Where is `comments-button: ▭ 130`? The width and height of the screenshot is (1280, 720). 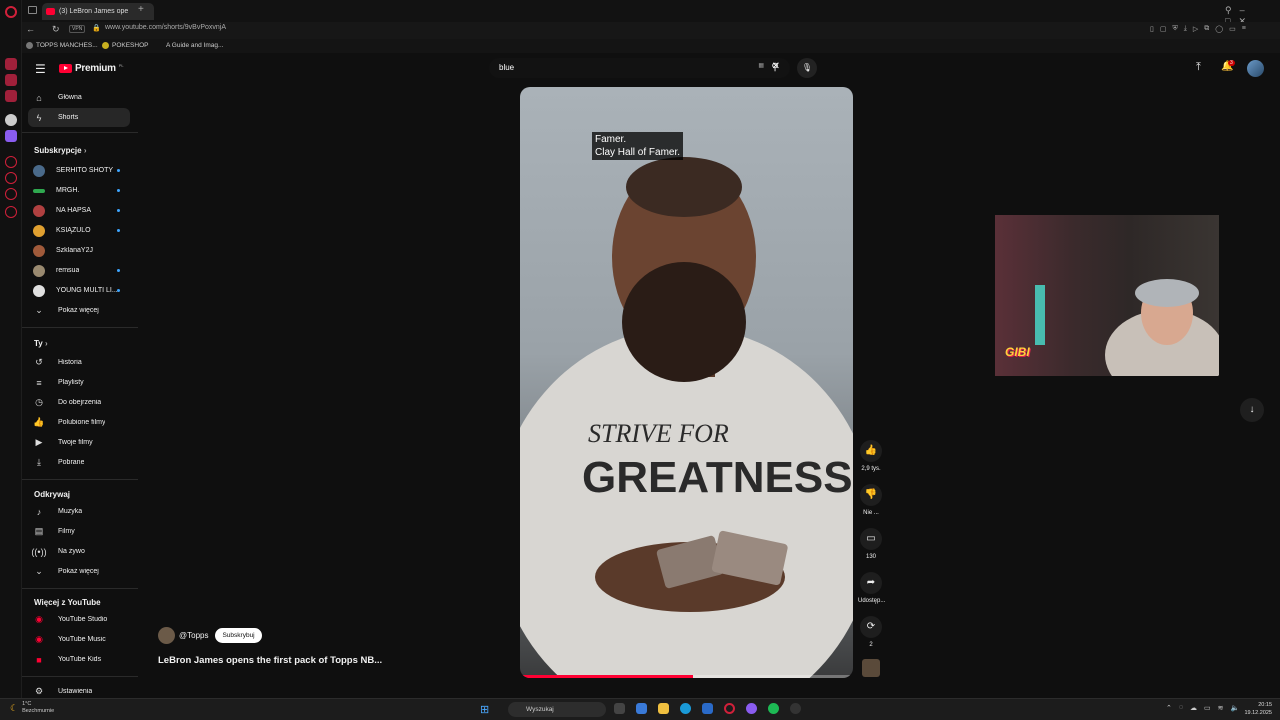
comments-button: ▭ 130 is located at coordinates (871, 544).